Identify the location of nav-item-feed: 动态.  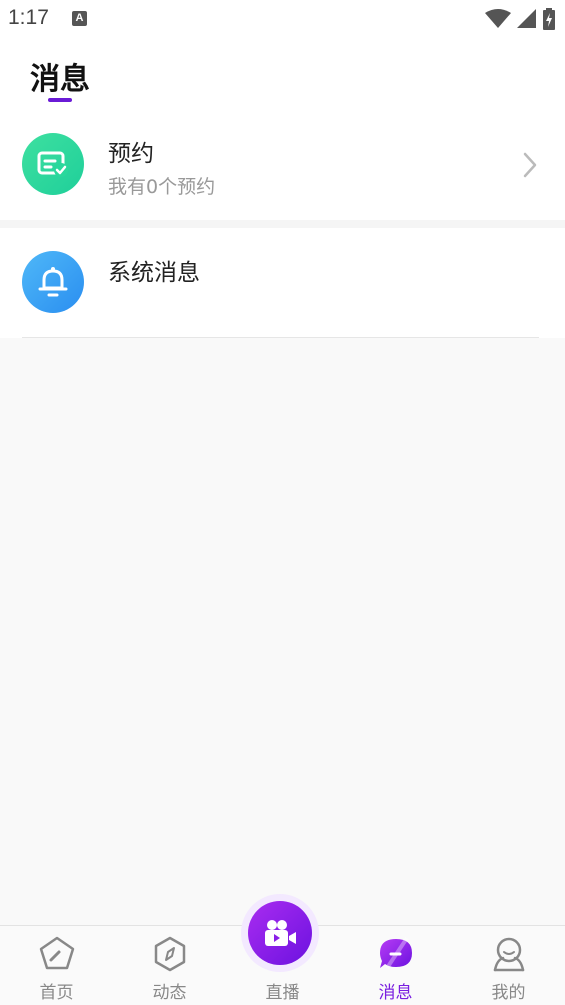
(169, 965).